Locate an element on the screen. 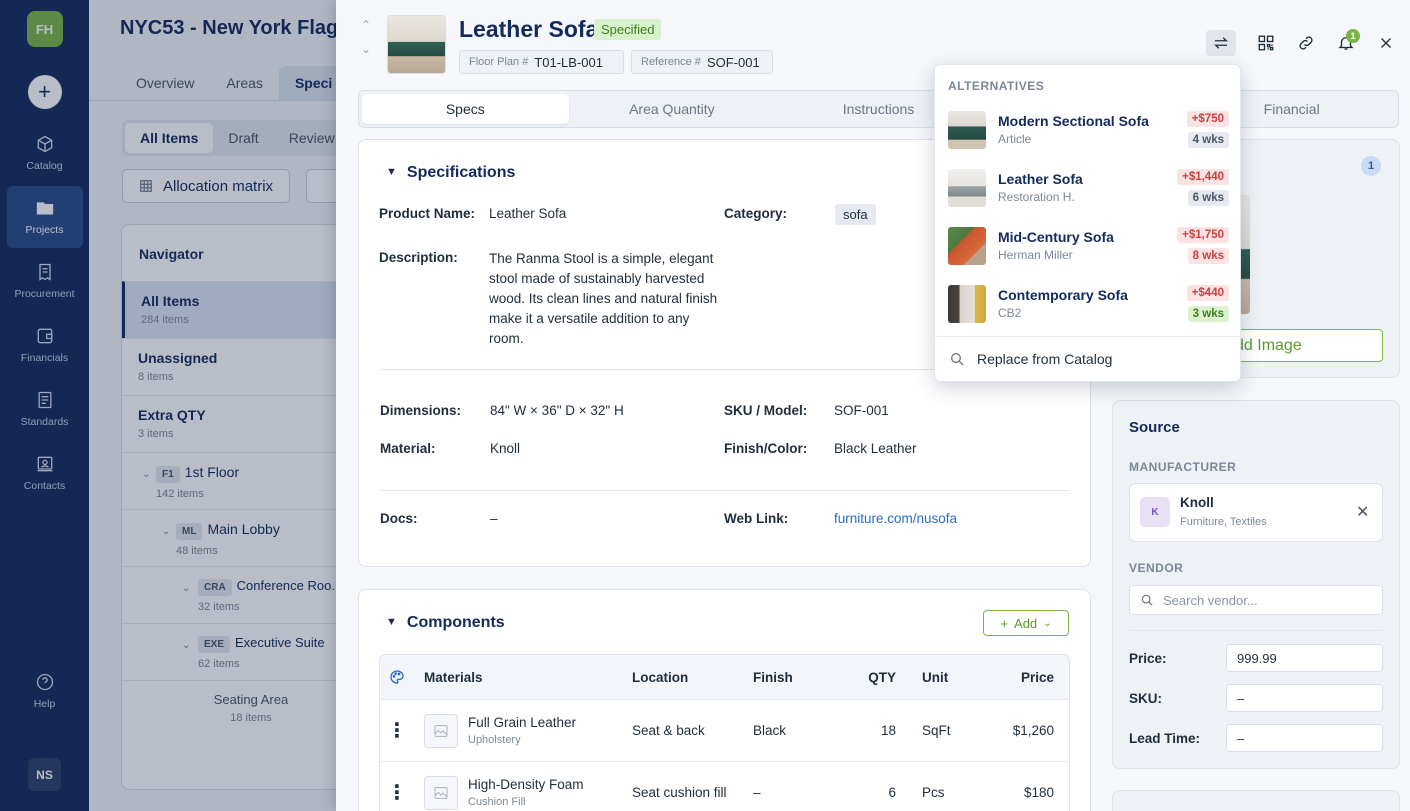  alternative-brand: Restoration H. is located at coordinates (1036, 197).